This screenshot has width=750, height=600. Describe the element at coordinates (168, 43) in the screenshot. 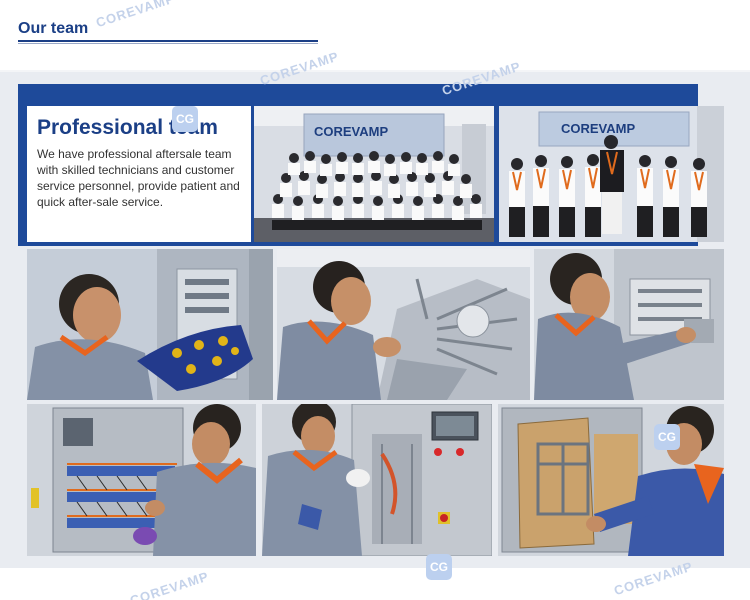

I see `title-underline-thin` at that location.